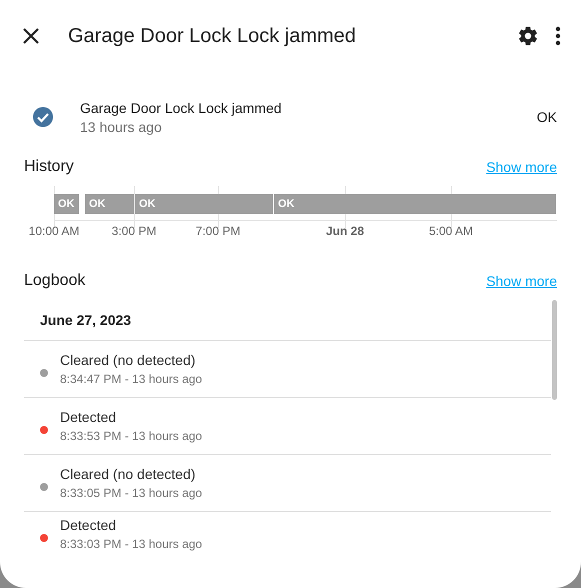 The image size is (581, 588). Describe the element at coordinates (181, 108) in the screenshot. I see `entity-name: Garage Door Lock Lock jammed` at that location.